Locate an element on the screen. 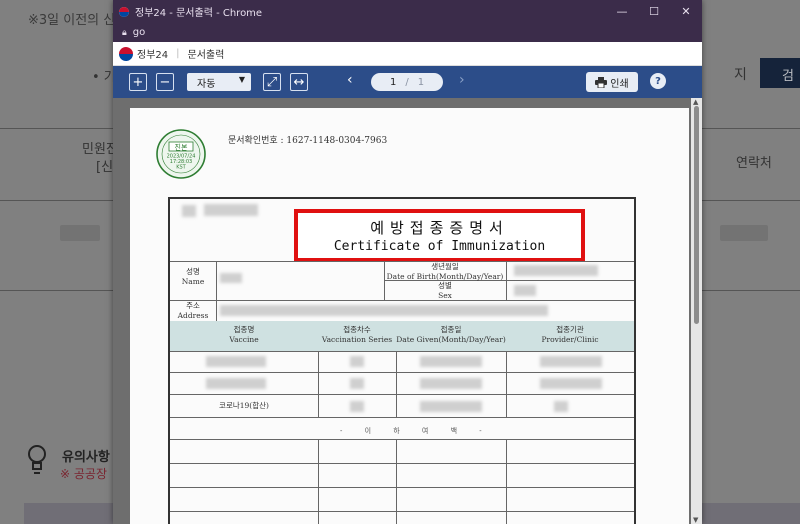 This screenshot has width=800, height=524. vaccine-header-english: Vaccine is located at coordinates (244, 339).